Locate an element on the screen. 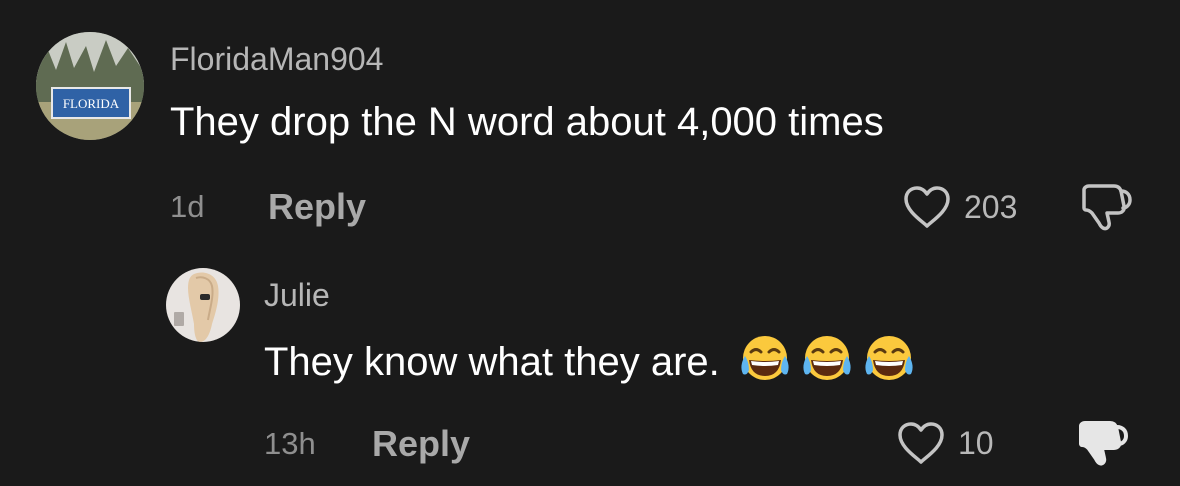 Image resolution: width=1180 pixels, height=486 pixels. thumbs-down-filled-icon is located at coordinates (1104, 443).